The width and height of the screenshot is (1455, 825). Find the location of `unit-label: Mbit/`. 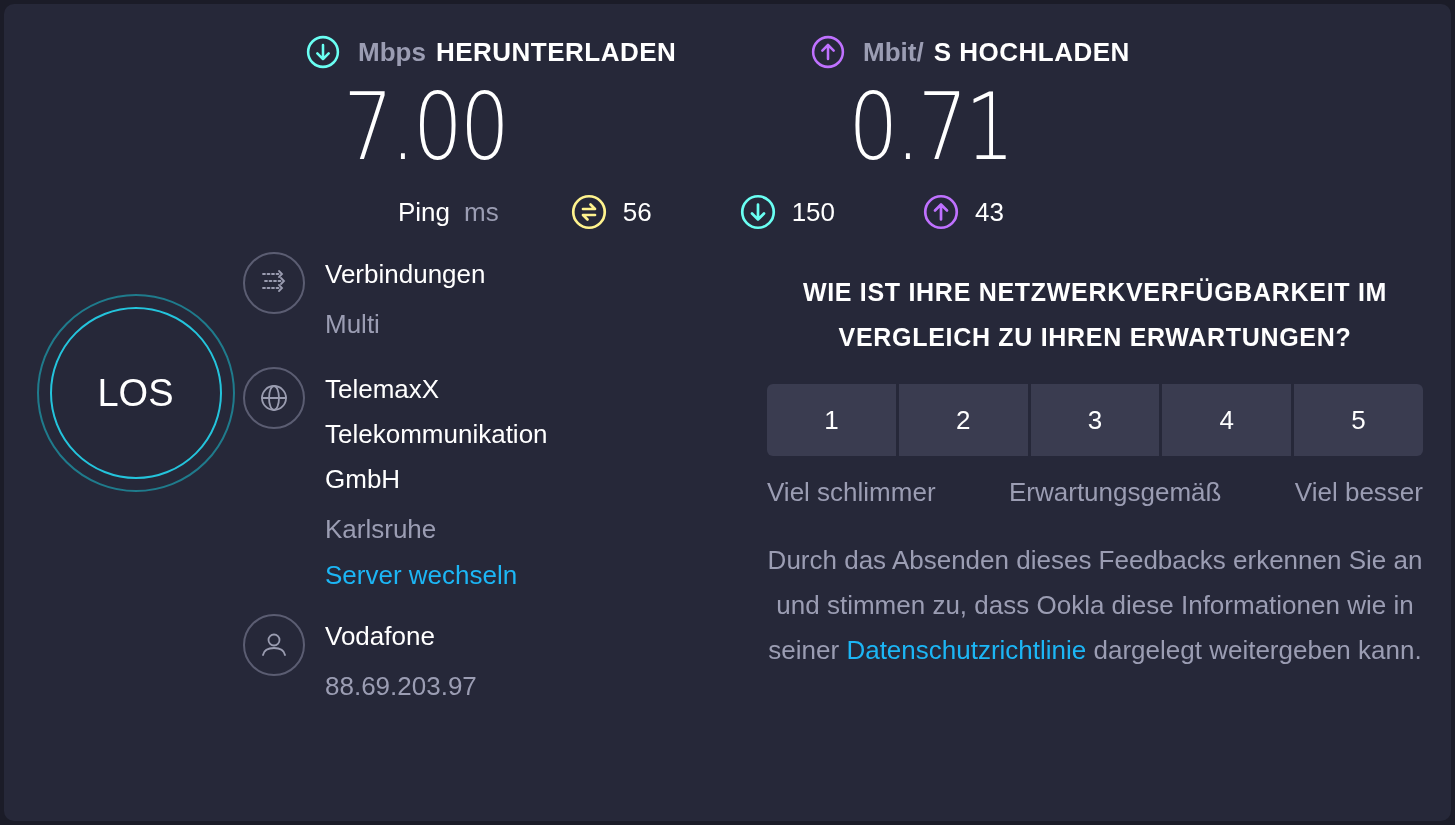

unit-label: Mbit/ is located at coordinates (893, 52).